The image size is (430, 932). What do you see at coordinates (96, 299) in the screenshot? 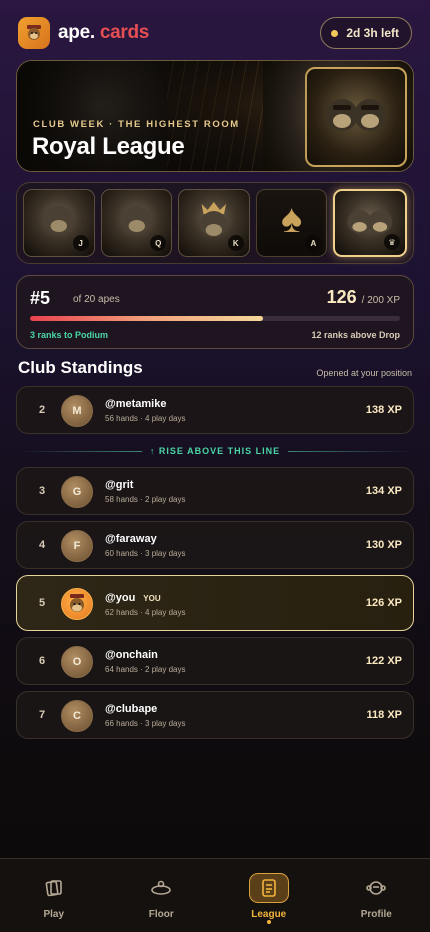
I see `rank-of-total: of 20 apes` at bounding box center [96, 299].